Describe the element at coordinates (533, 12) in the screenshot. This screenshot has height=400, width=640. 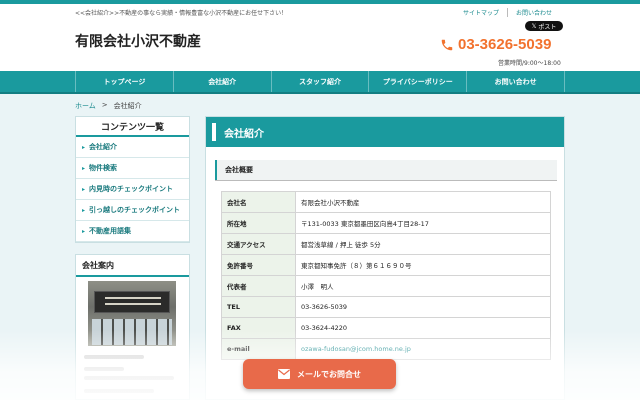
I see `contact-link: お問い合わせ` at that location.